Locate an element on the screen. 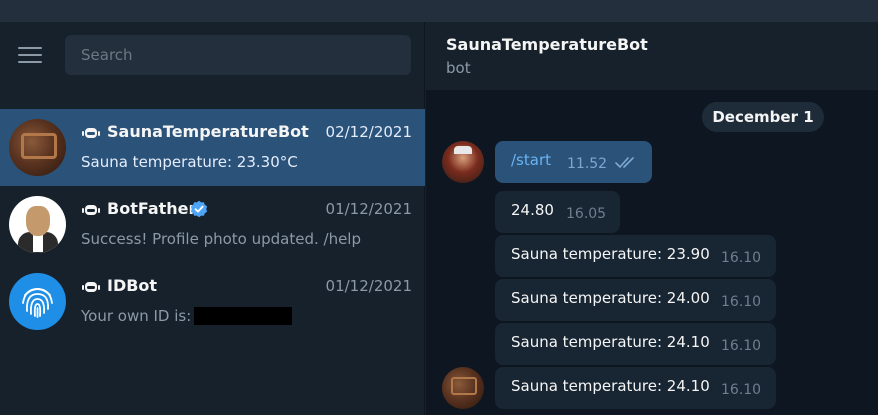 The height and width of the screenshot is (415, 878). message-time: 11.52 is located at coordinates (587, 164).